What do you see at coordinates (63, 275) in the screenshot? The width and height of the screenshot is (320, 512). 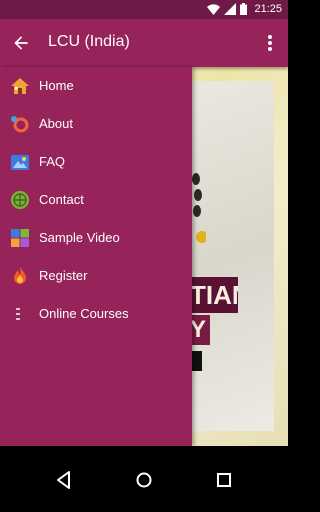 I see `drawer-item-label: Register` at bounding box center [63, 275].